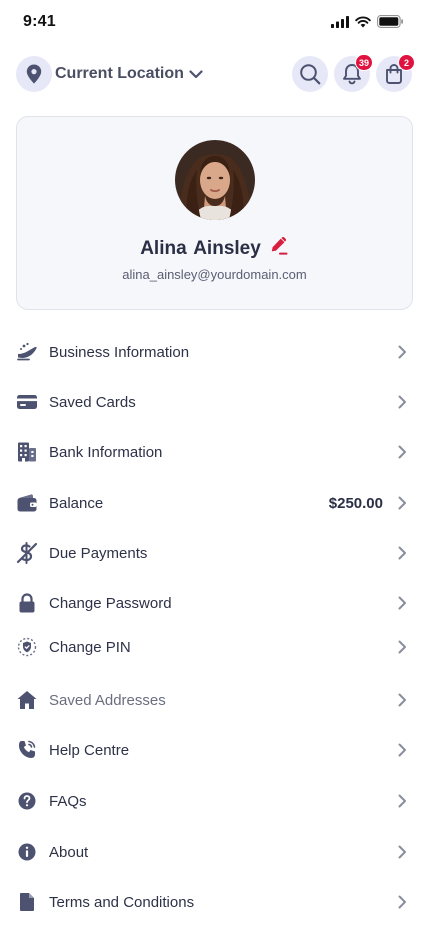 The width and height of the screenshot is (428, 926). What do you see at coordinates (214, 402) in the screenshot?
I see `menu-item-saved-cards: Saved Cards` at bounding box center [214, 402].